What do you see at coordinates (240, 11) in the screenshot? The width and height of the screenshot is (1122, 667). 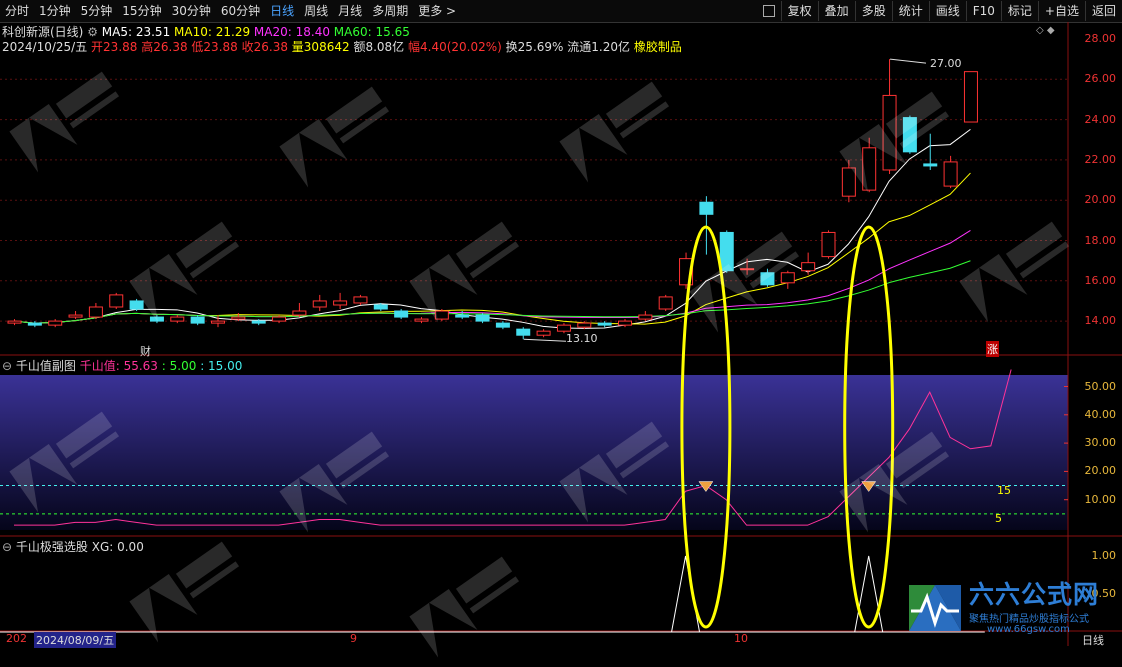 I see `tab-5: 60分钟` at bounding box center [240, 11].